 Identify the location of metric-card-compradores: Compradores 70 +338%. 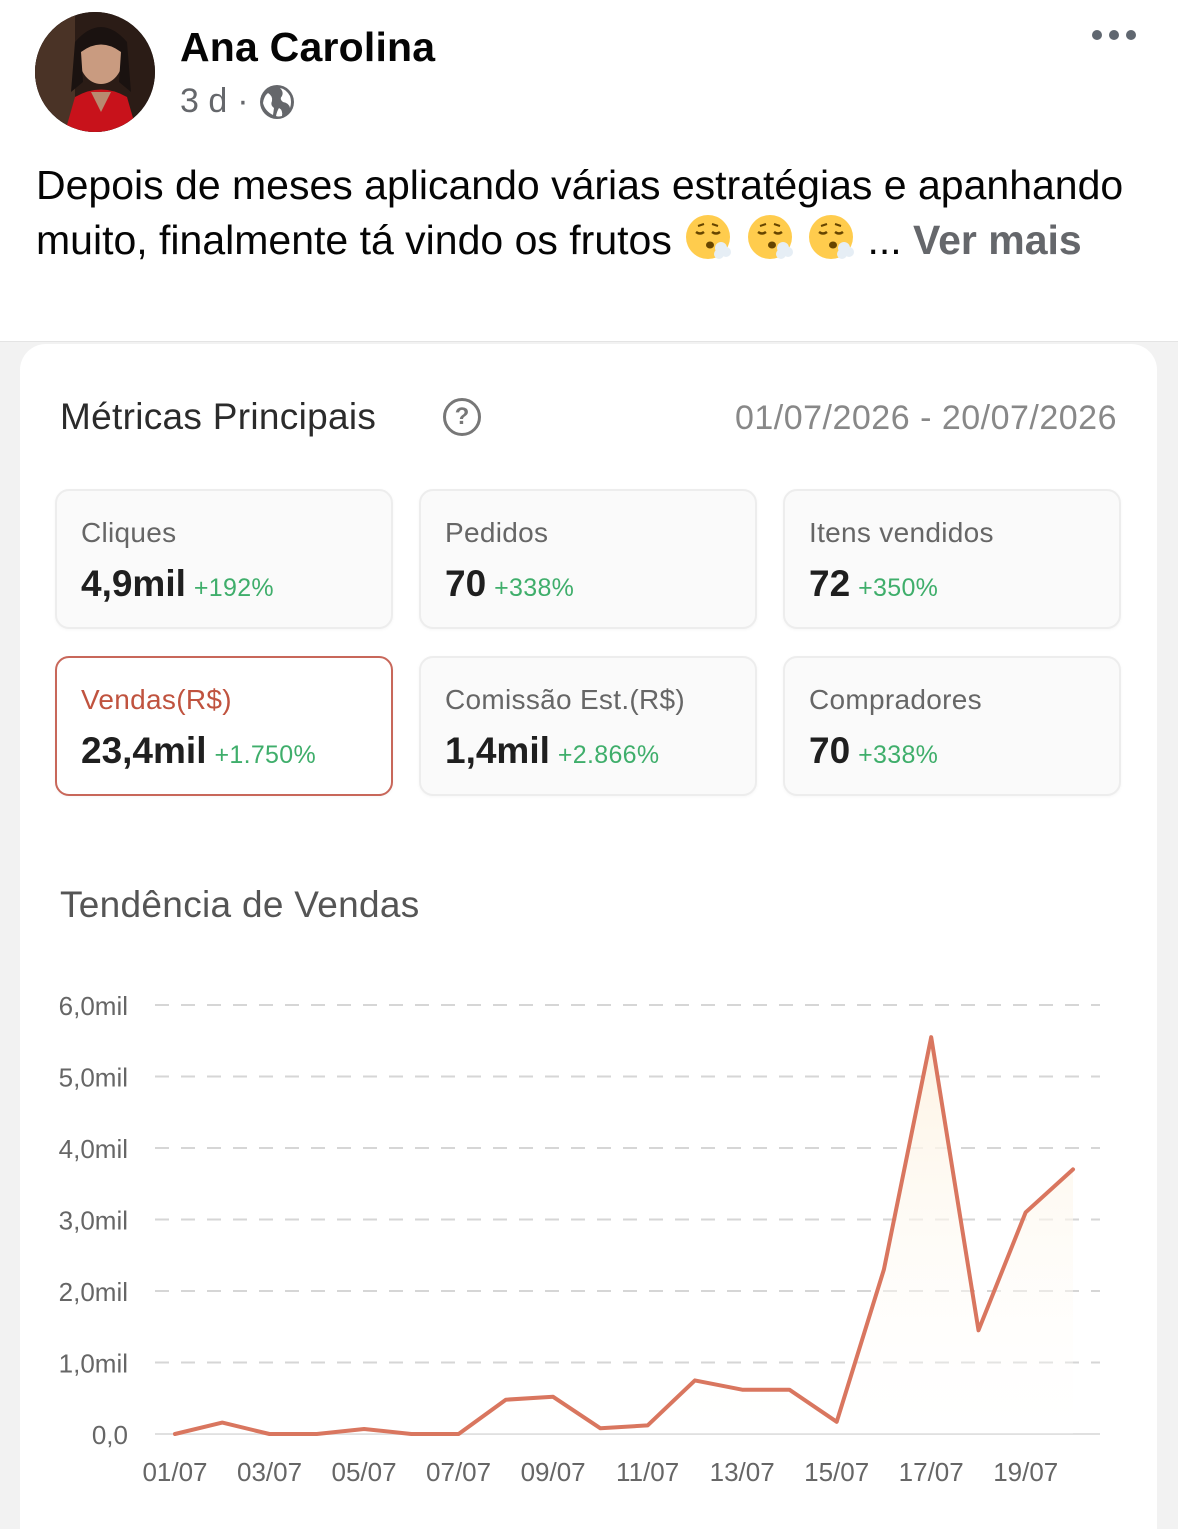
(952, 726).